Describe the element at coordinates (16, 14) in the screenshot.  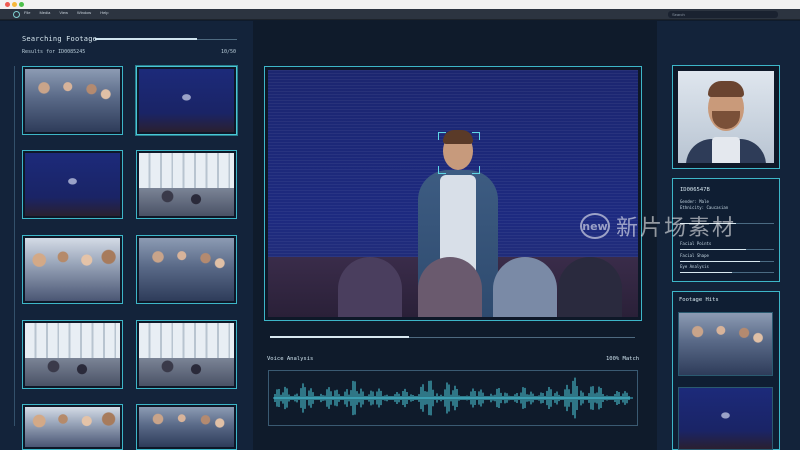
I see `app-logo-icon` at that location.